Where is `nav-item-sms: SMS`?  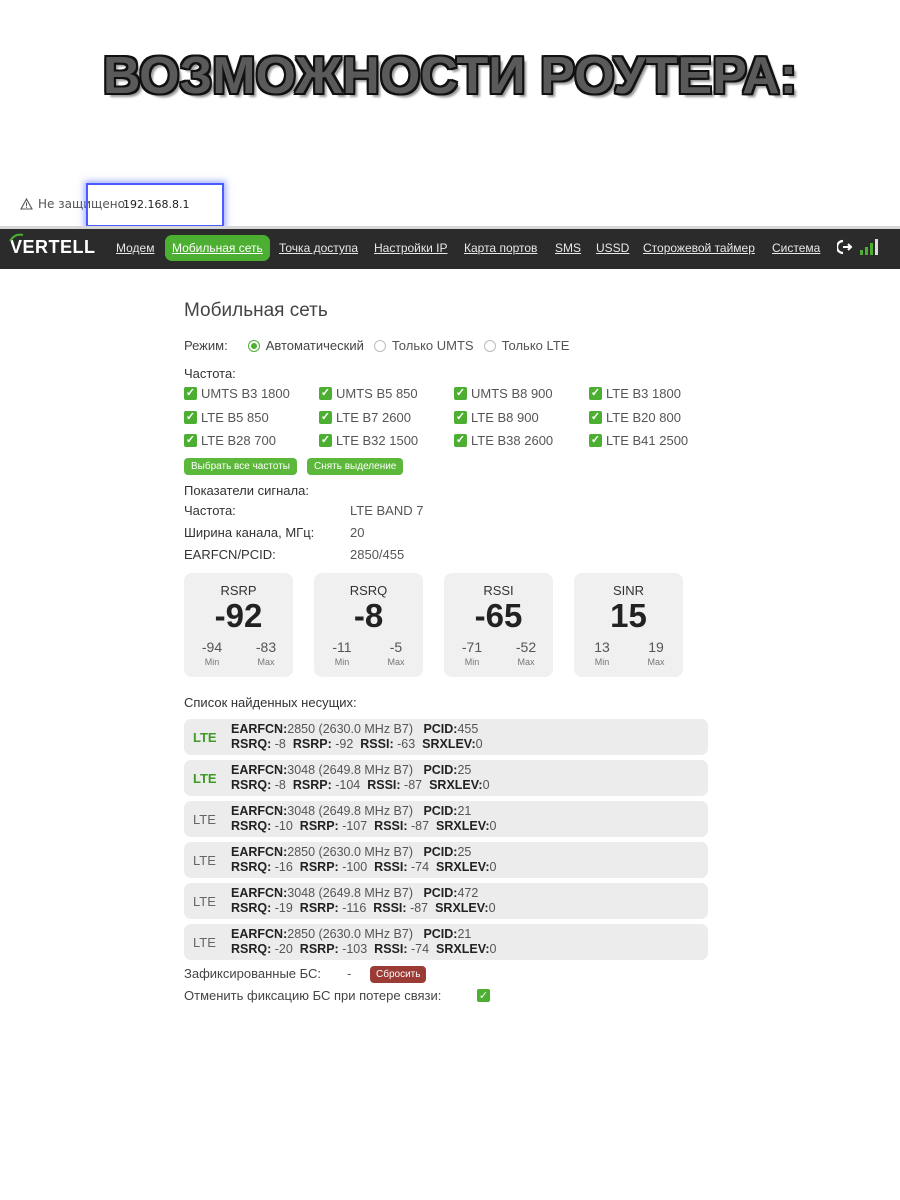 nav-item-sms: SMS is located at coordinates (568, 248).